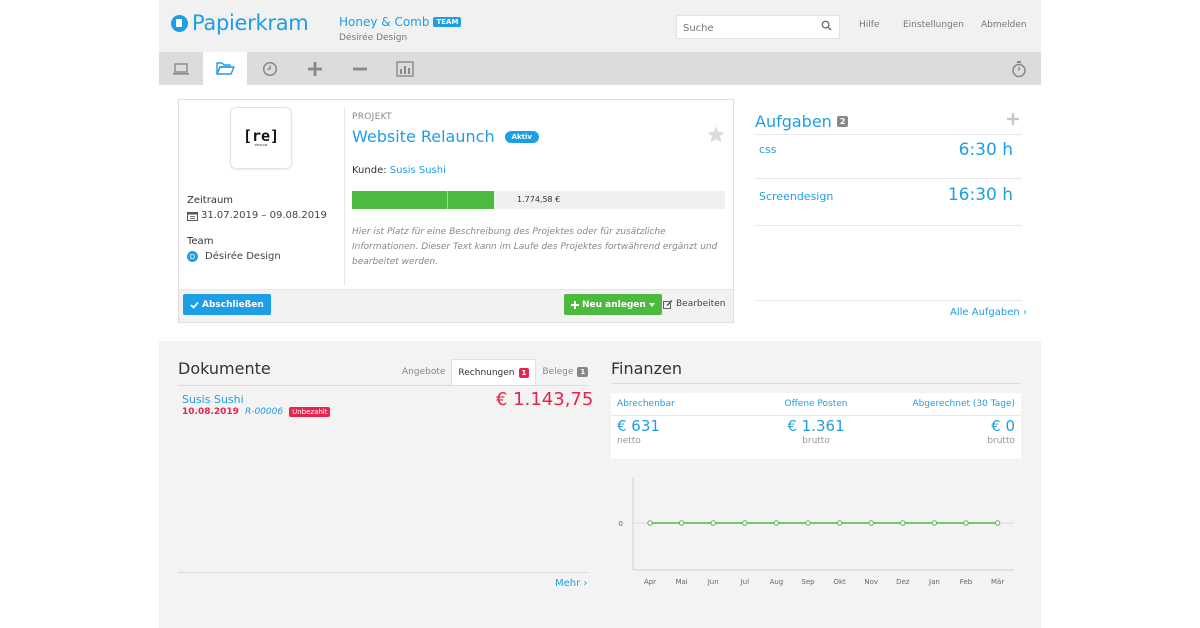 This screenshot has height=628, width=1200. I want to click on calendar-icon, so click(192, 216).